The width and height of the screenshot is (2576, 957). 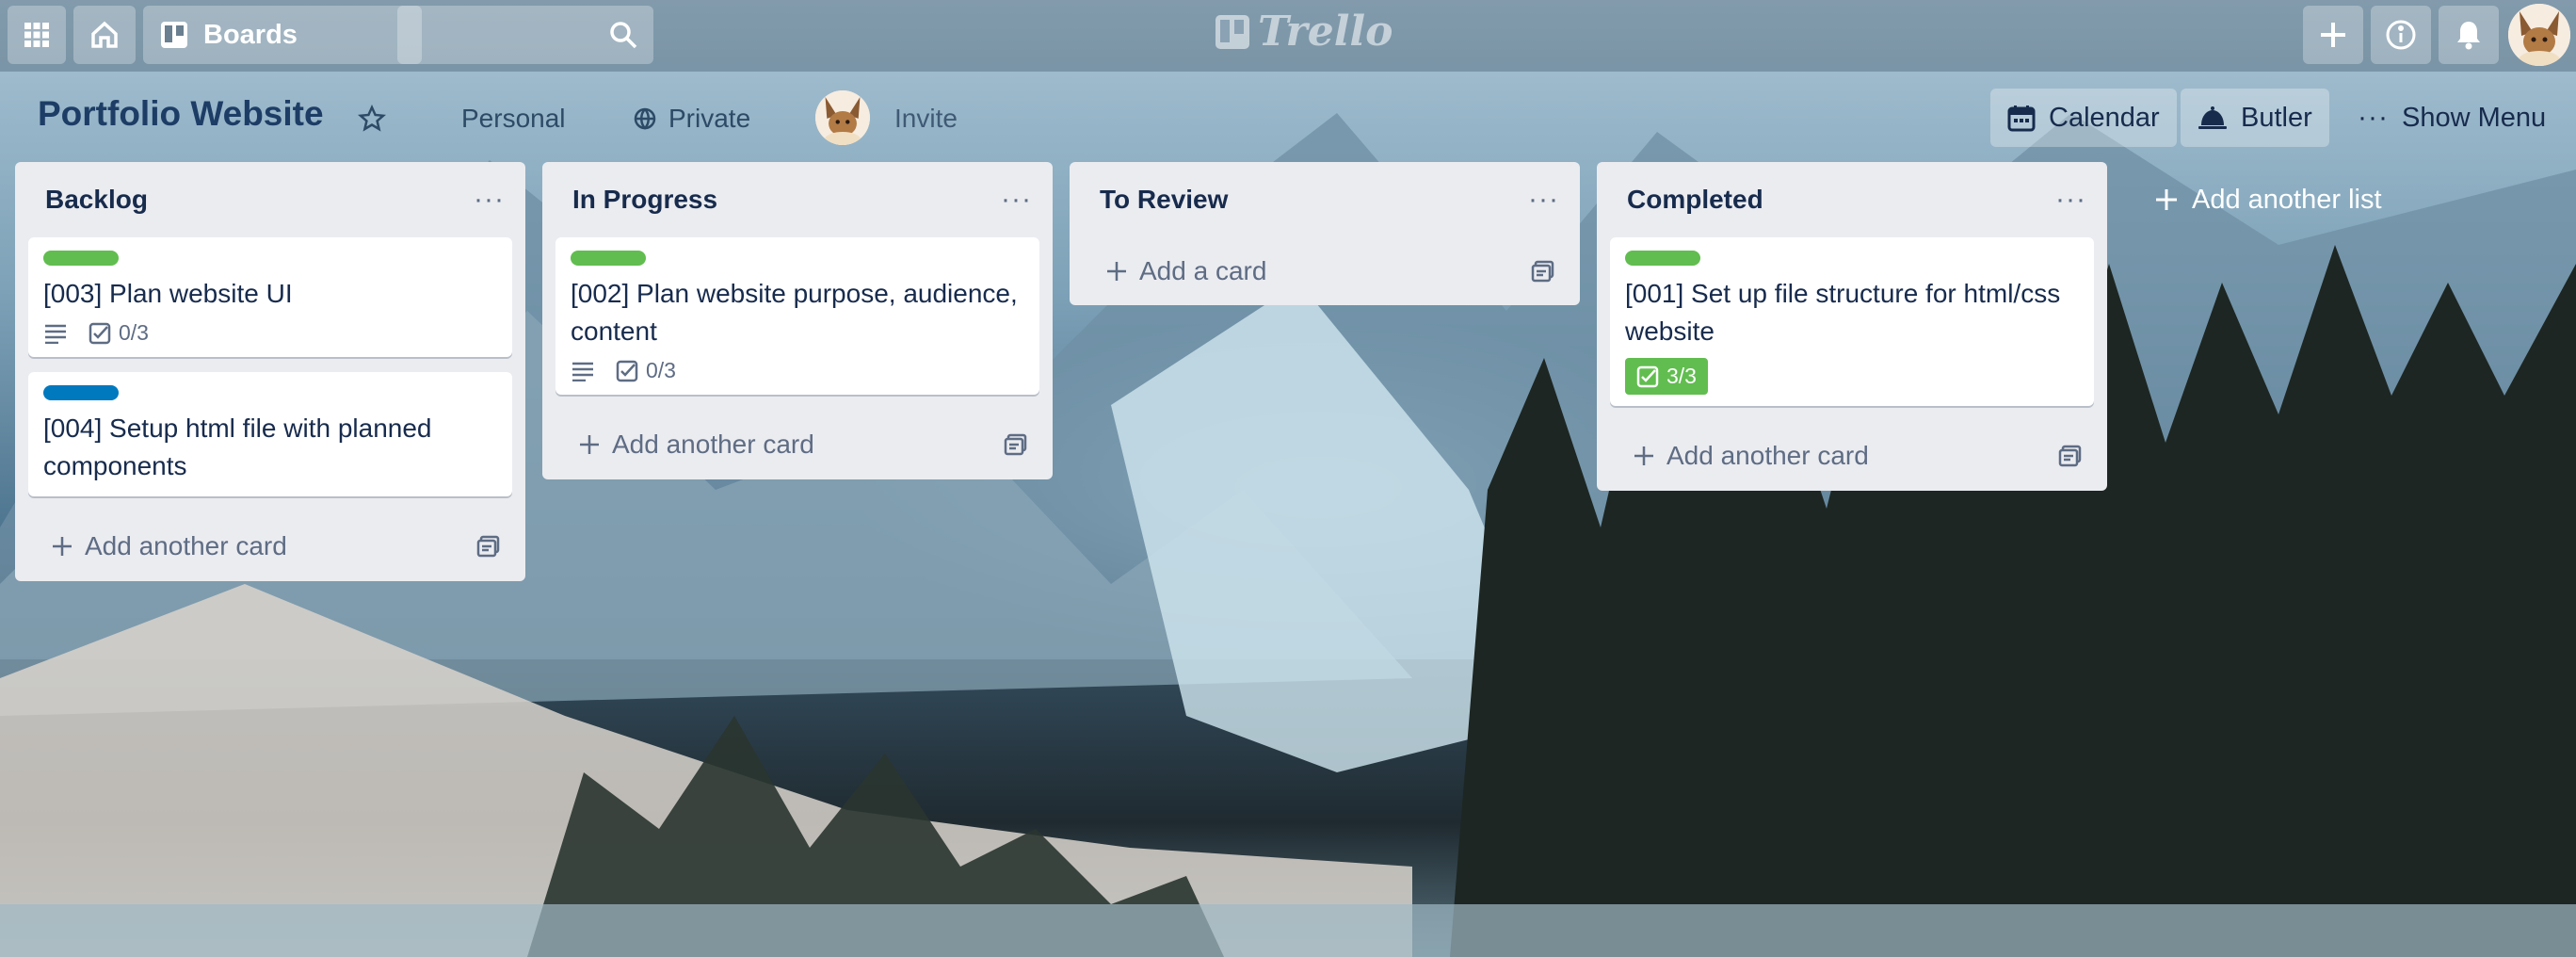 I want to click on trello-logo: Trello, so click(x=1304, y=32).